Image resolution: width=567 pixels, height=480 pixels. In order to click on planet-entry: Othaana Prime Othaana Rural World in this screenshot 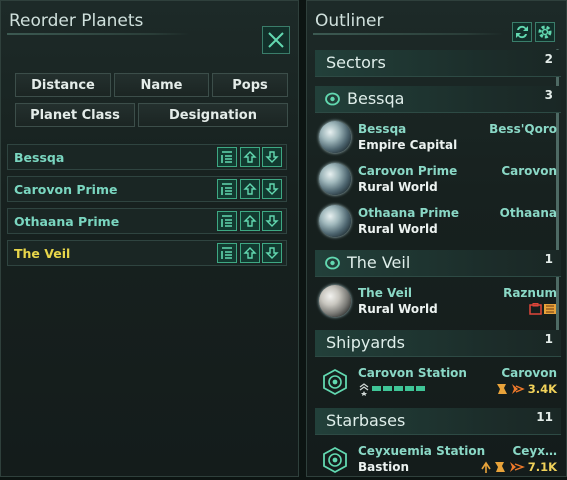, I will do `click(438, 222)`.